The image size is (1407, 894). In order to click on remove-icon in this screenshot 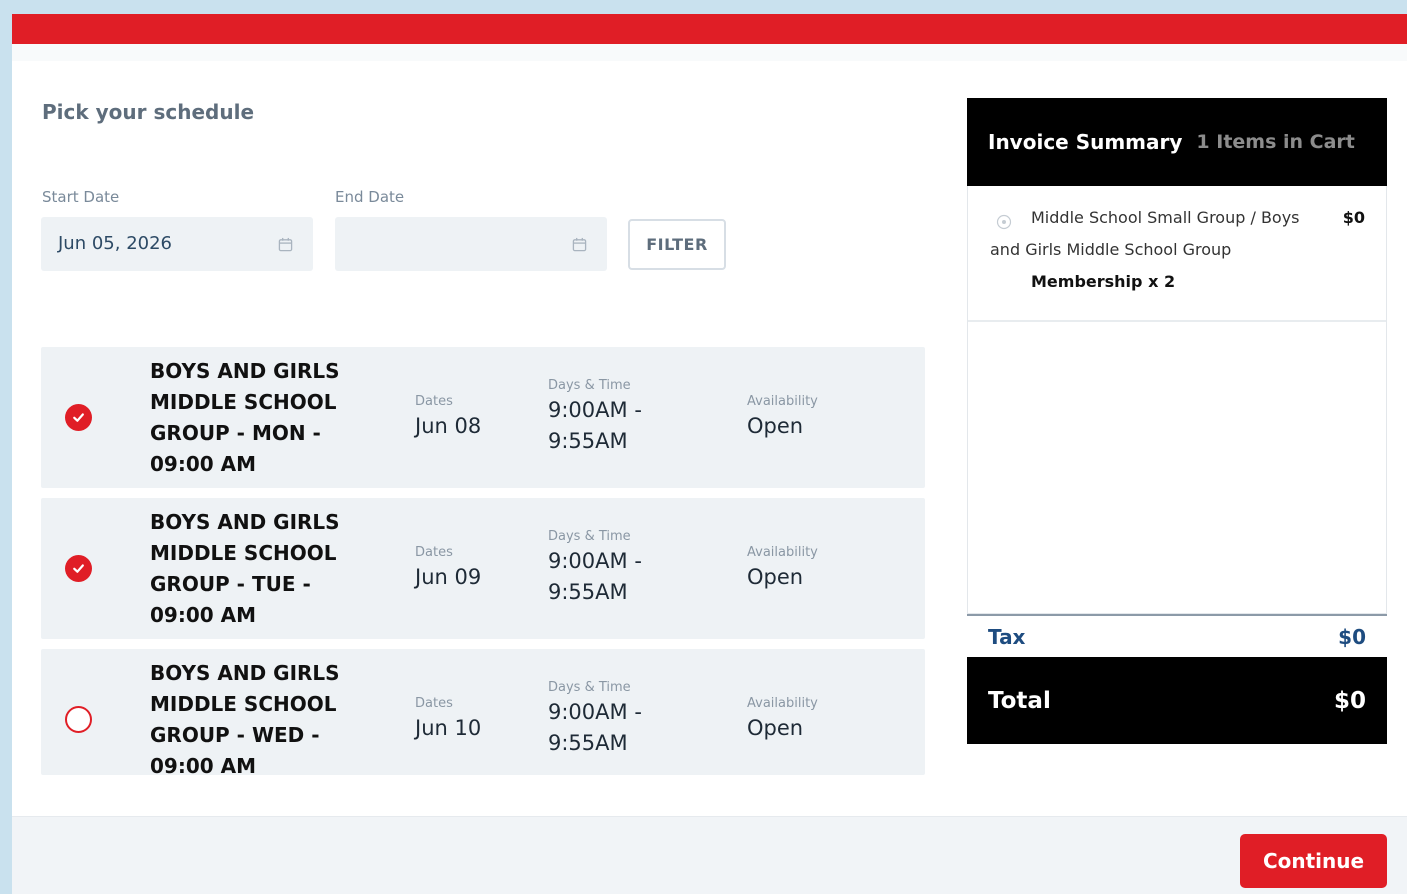, I will do `click(1004, 222)`.